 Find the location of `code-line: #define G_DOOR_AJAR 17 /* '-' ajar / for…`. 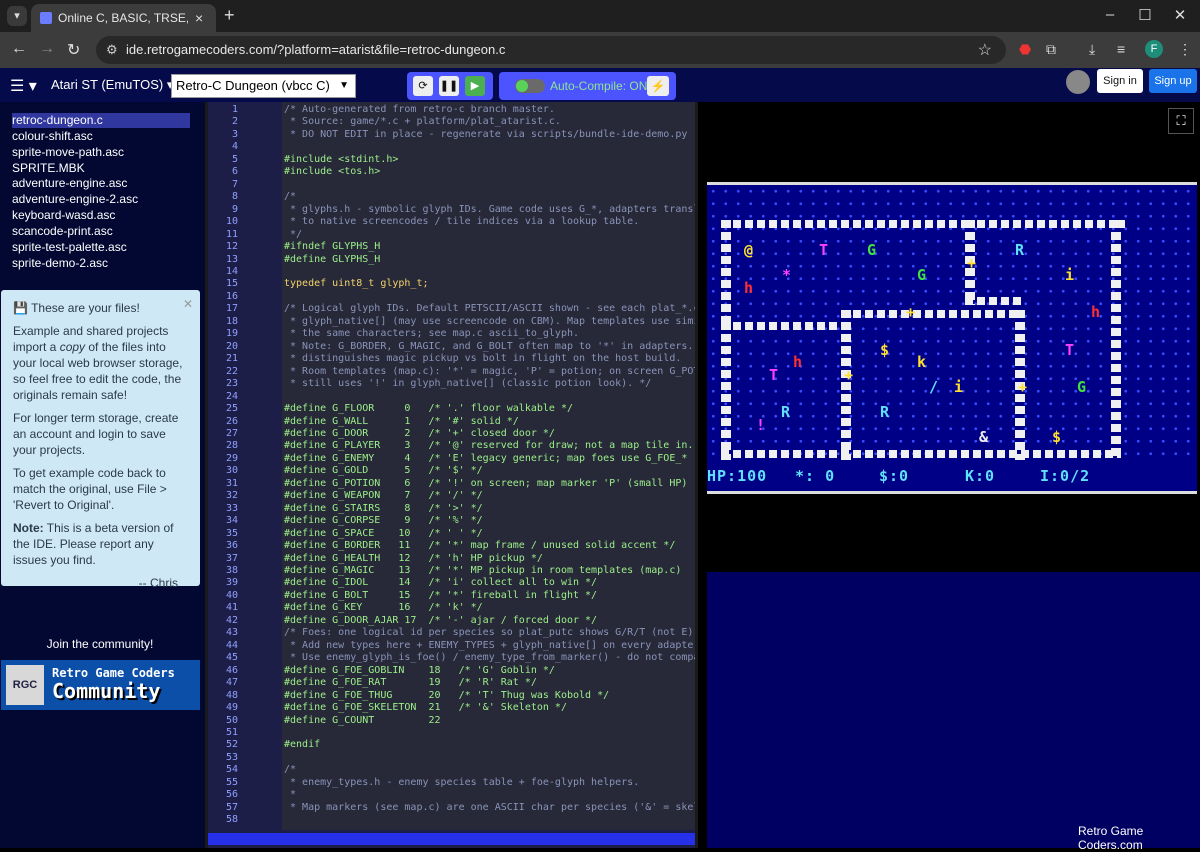

code-line: #define G_DOOR_AJAR 17 /* '-' ajar / for… is located at coordinates (440, 621).